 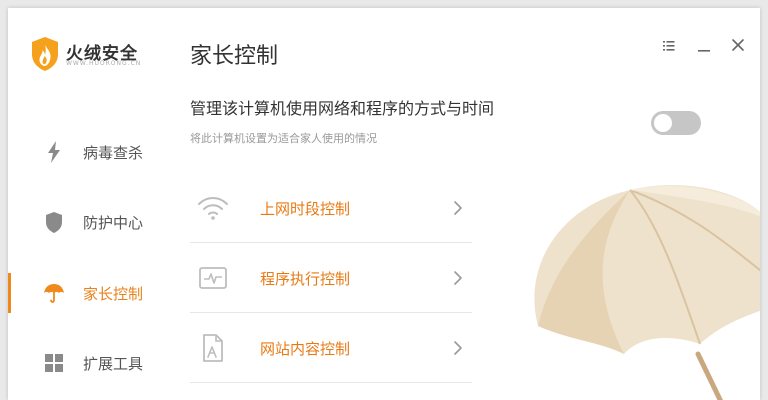 What do you see at coordinates (54, 293) in the screenshot?
I see `umbrella-icon` at bounding box center [54, 293].